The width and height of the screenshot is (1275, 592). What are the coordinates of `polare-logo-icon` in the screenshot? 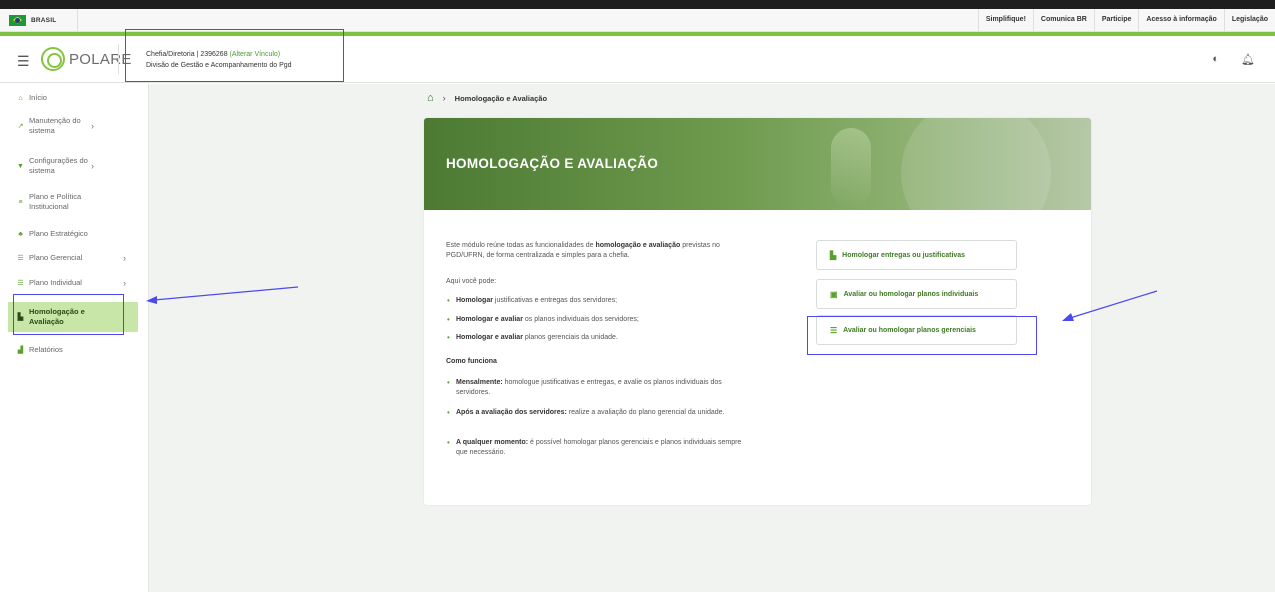 It's located at (53, 59).